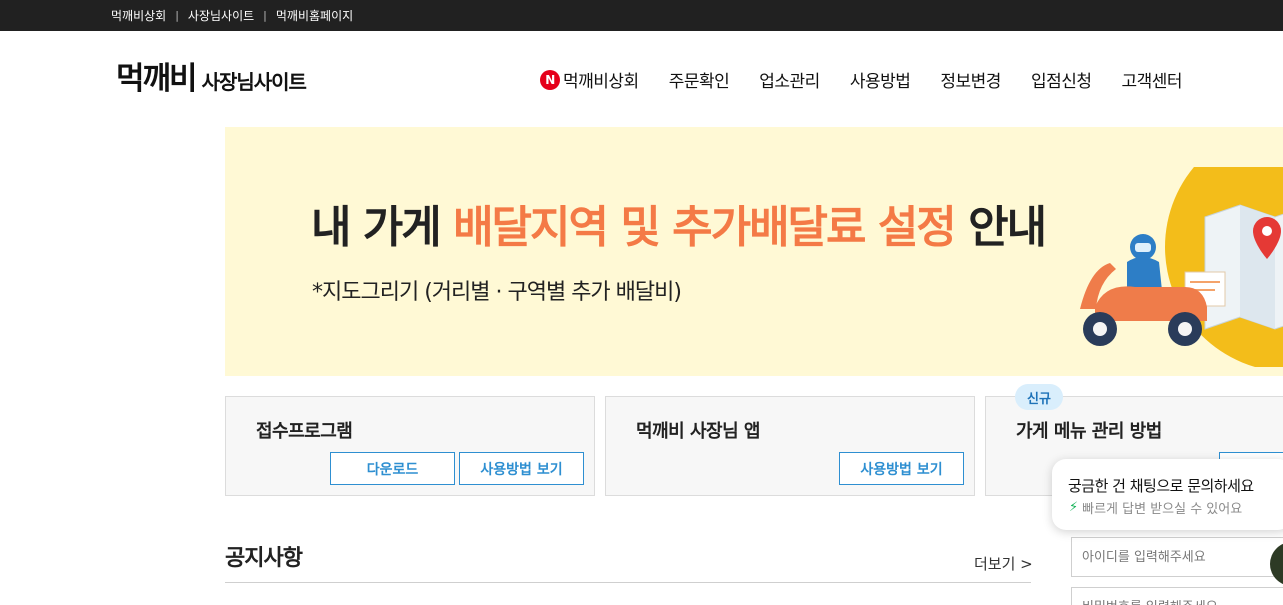  I want to click on nav-item-edit-info: 정보변경, so click(970, 79).